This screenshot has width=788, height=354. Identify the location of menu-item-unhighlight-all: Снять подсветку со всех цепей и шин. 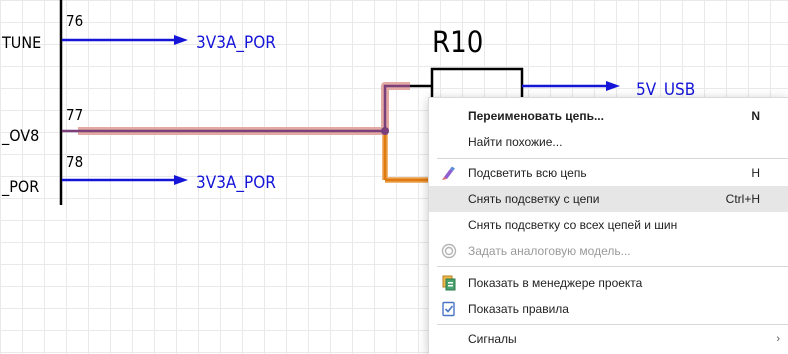
(608, 225).